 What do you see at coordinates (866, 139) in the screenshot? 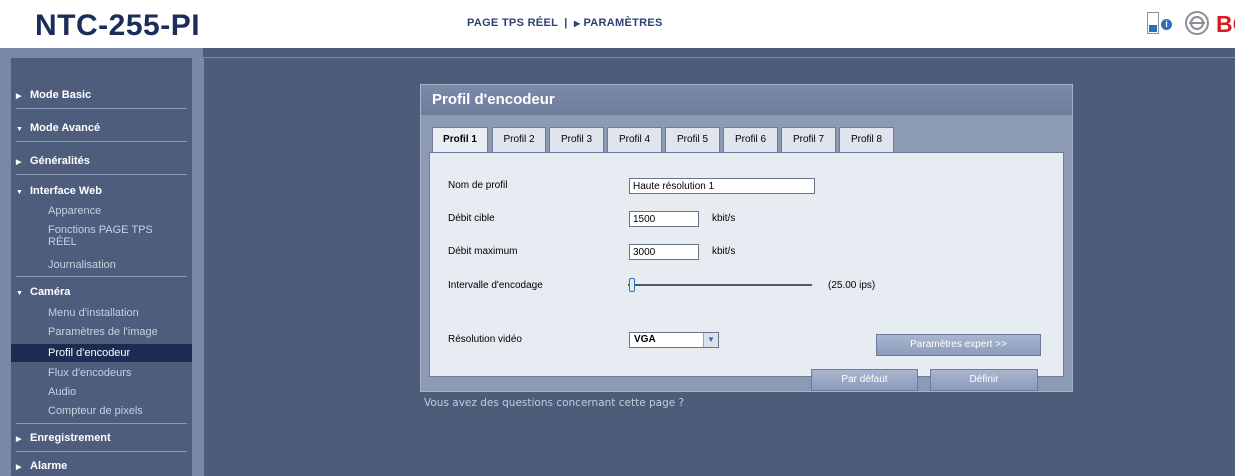
I see `tab-profile-8: Profil 8` at bounding box center [866, 139].